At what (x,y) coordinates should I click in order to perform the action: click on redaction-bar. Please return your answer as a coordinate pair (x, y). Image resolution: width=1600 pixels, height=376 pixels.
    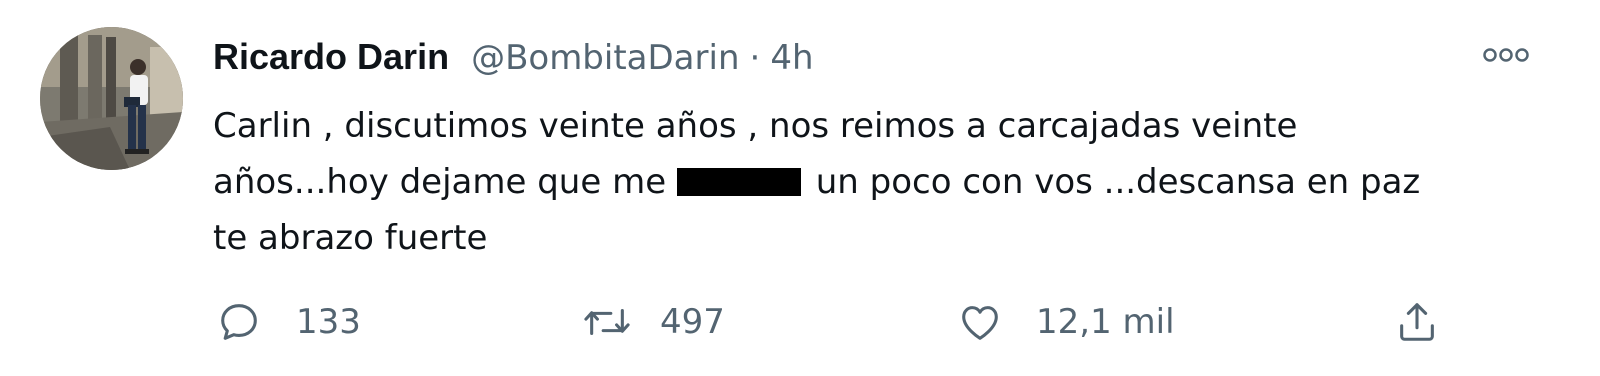
    Looking at the image, I should click on (738, 182).